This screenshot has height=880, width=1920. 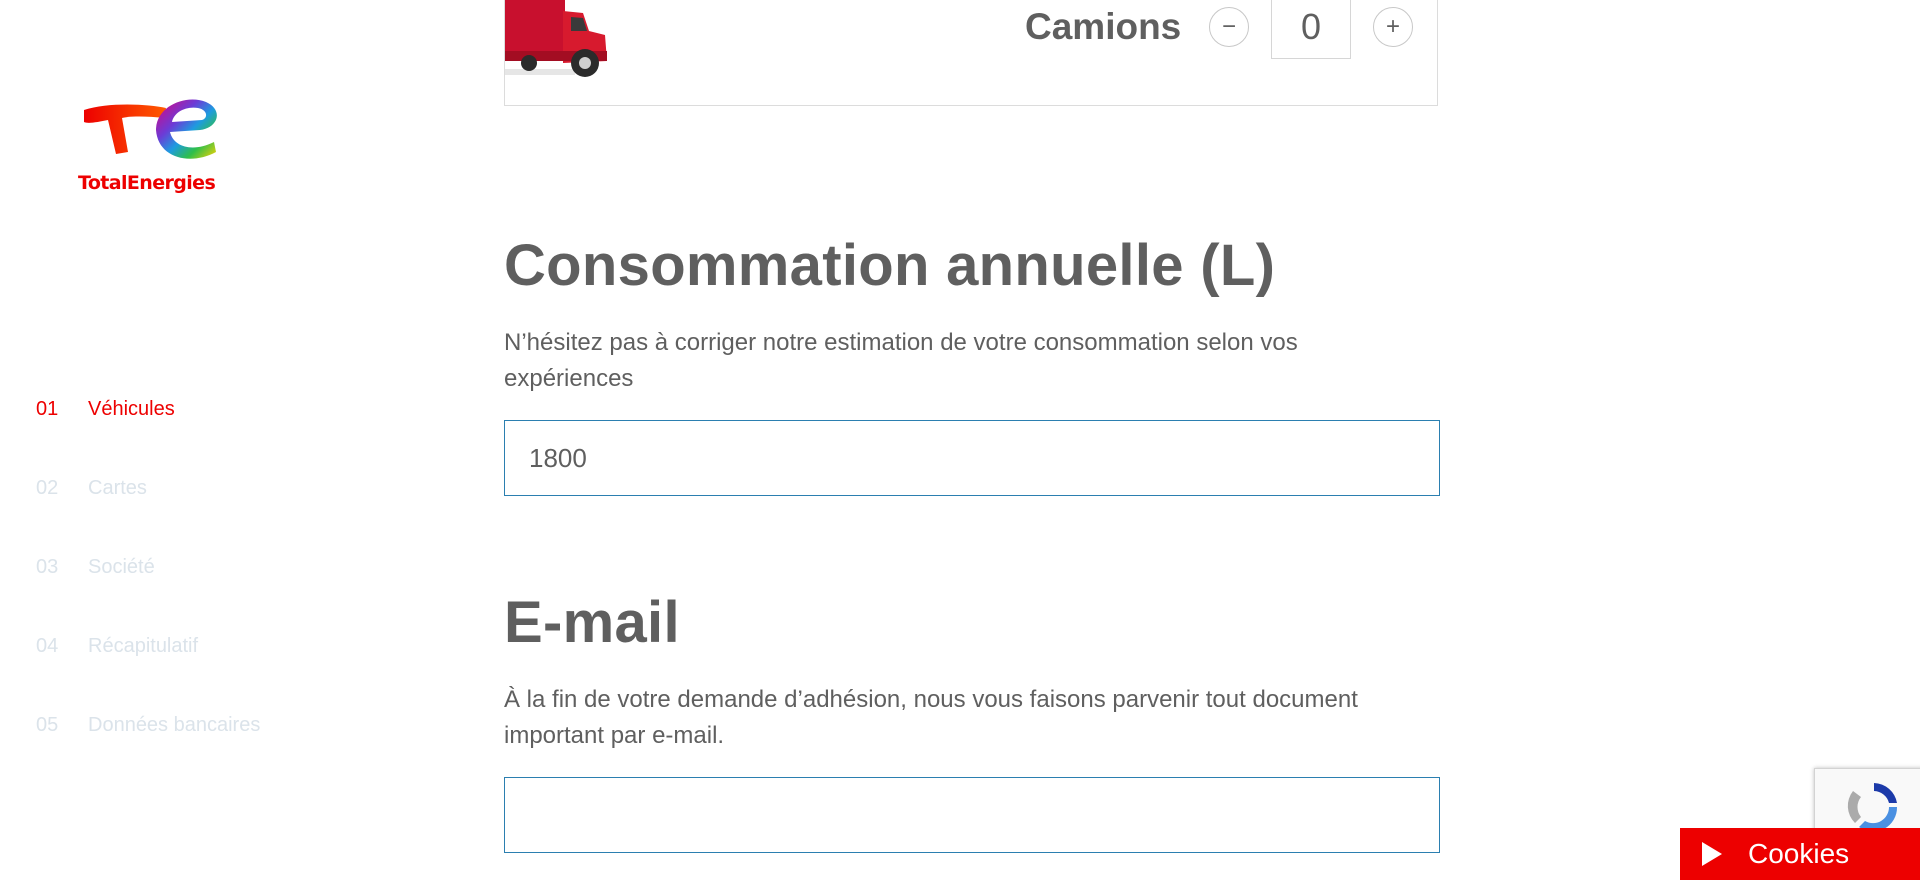 I want to click on step-vehicules: 01 Véhicules, so click(x=148, y=409).